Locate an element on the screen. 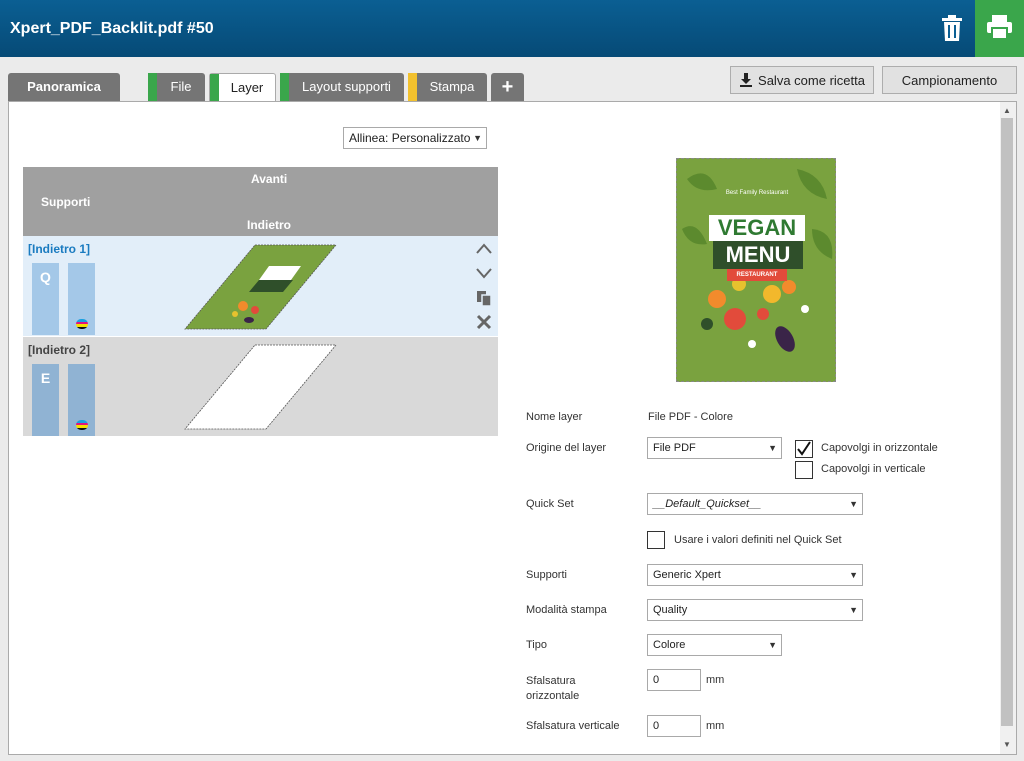 The image size is (1024, 761). preview-title-line2: MENU is located at coordinates (758, 255).